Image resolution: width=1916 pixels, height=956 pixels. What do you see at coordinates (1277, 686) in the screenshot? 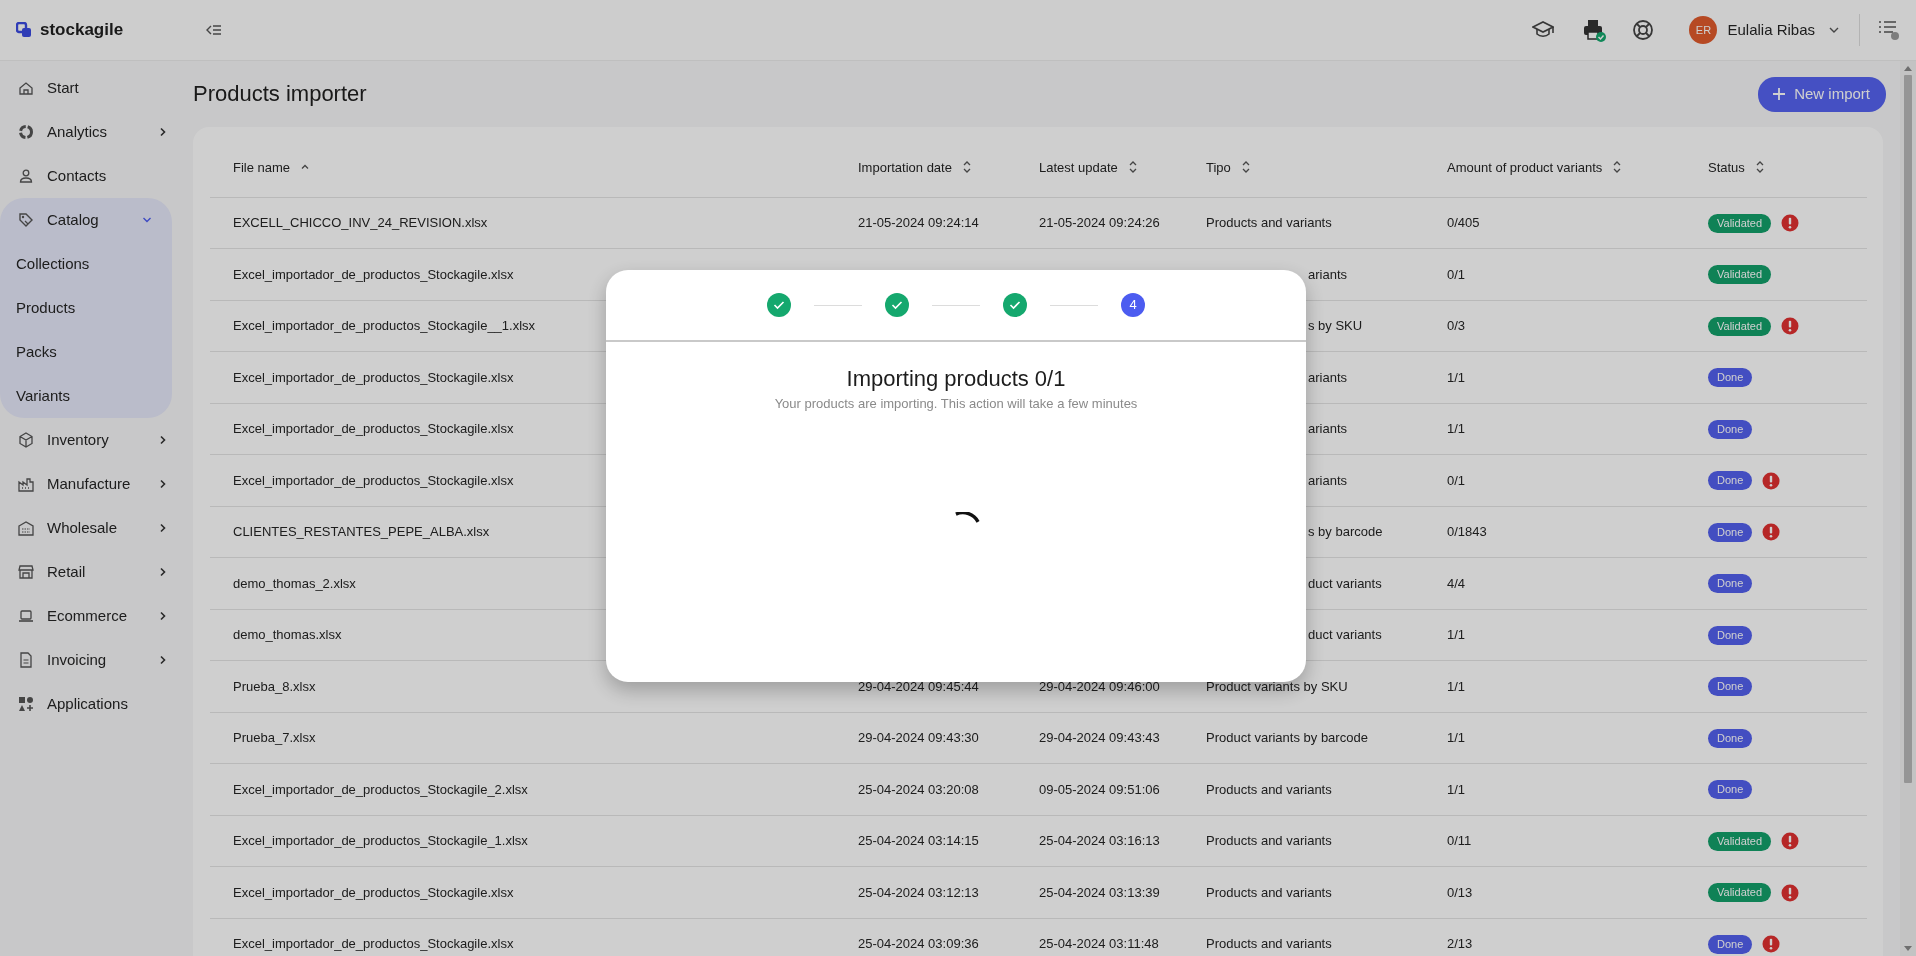
I see `table-cell: Product variants by SKU` at bounding box center [1277, 686].